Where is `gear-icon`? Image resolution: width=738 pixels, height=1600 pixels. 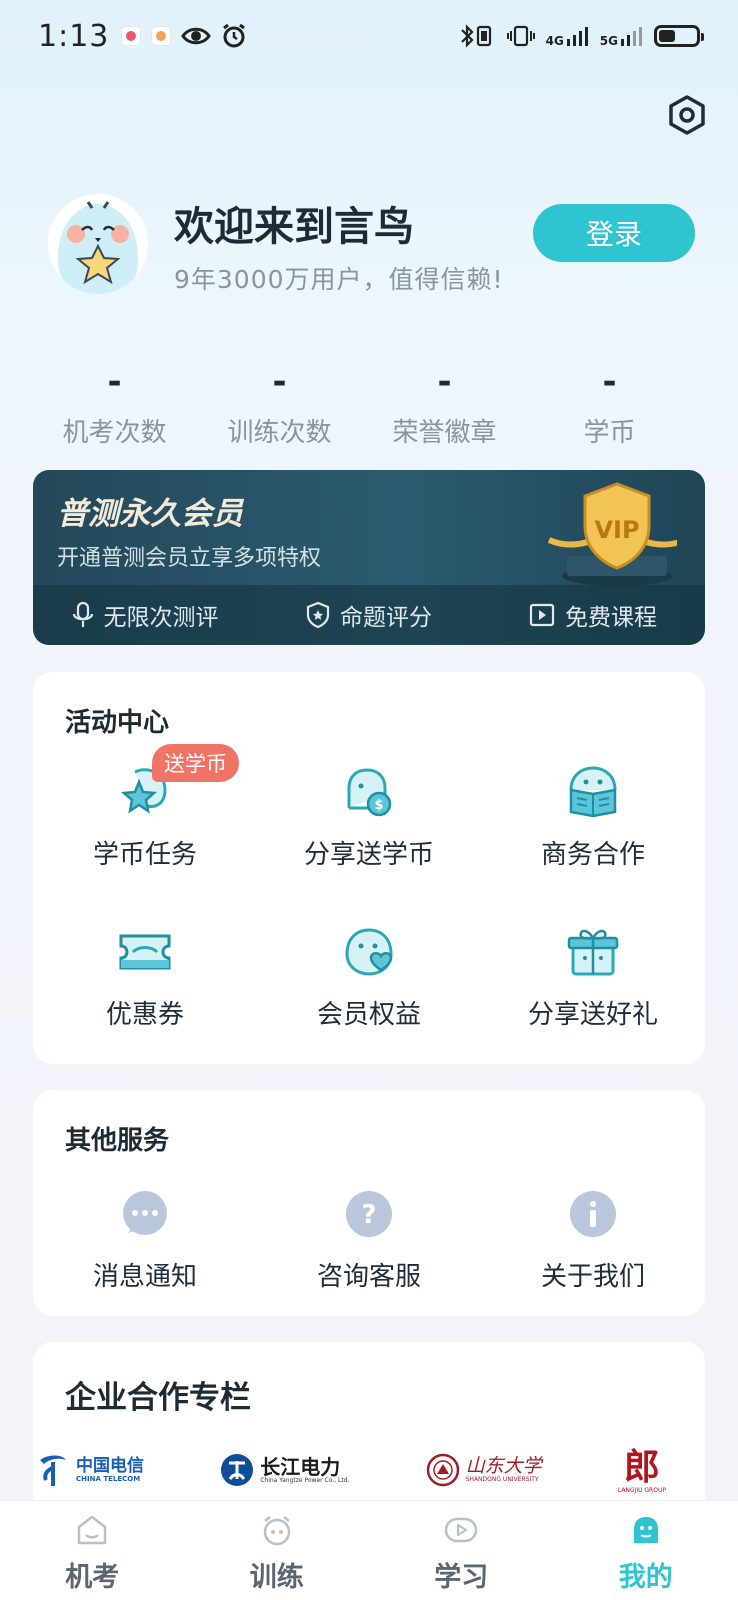 gear-icon is located at coordinates (687, 115).